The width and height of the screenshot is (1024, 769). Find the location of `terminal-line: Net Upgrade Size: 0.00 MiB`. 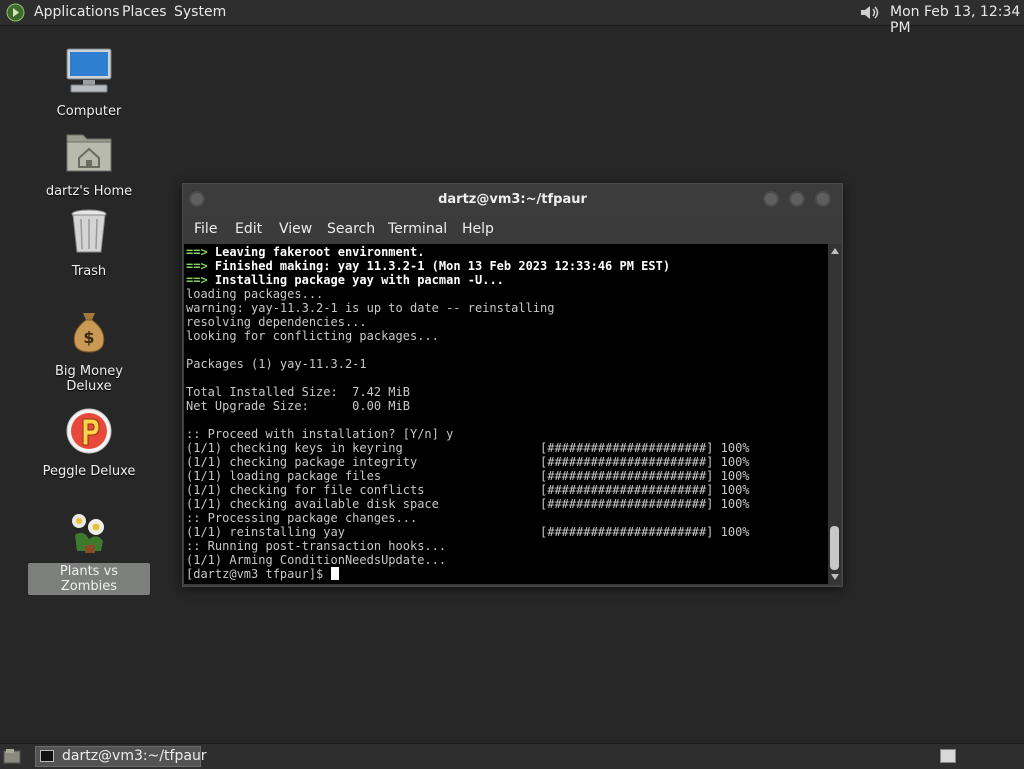

terminal-line: Net Upgrade Size: 0.00 MiB is located at coordinates (468, 406).